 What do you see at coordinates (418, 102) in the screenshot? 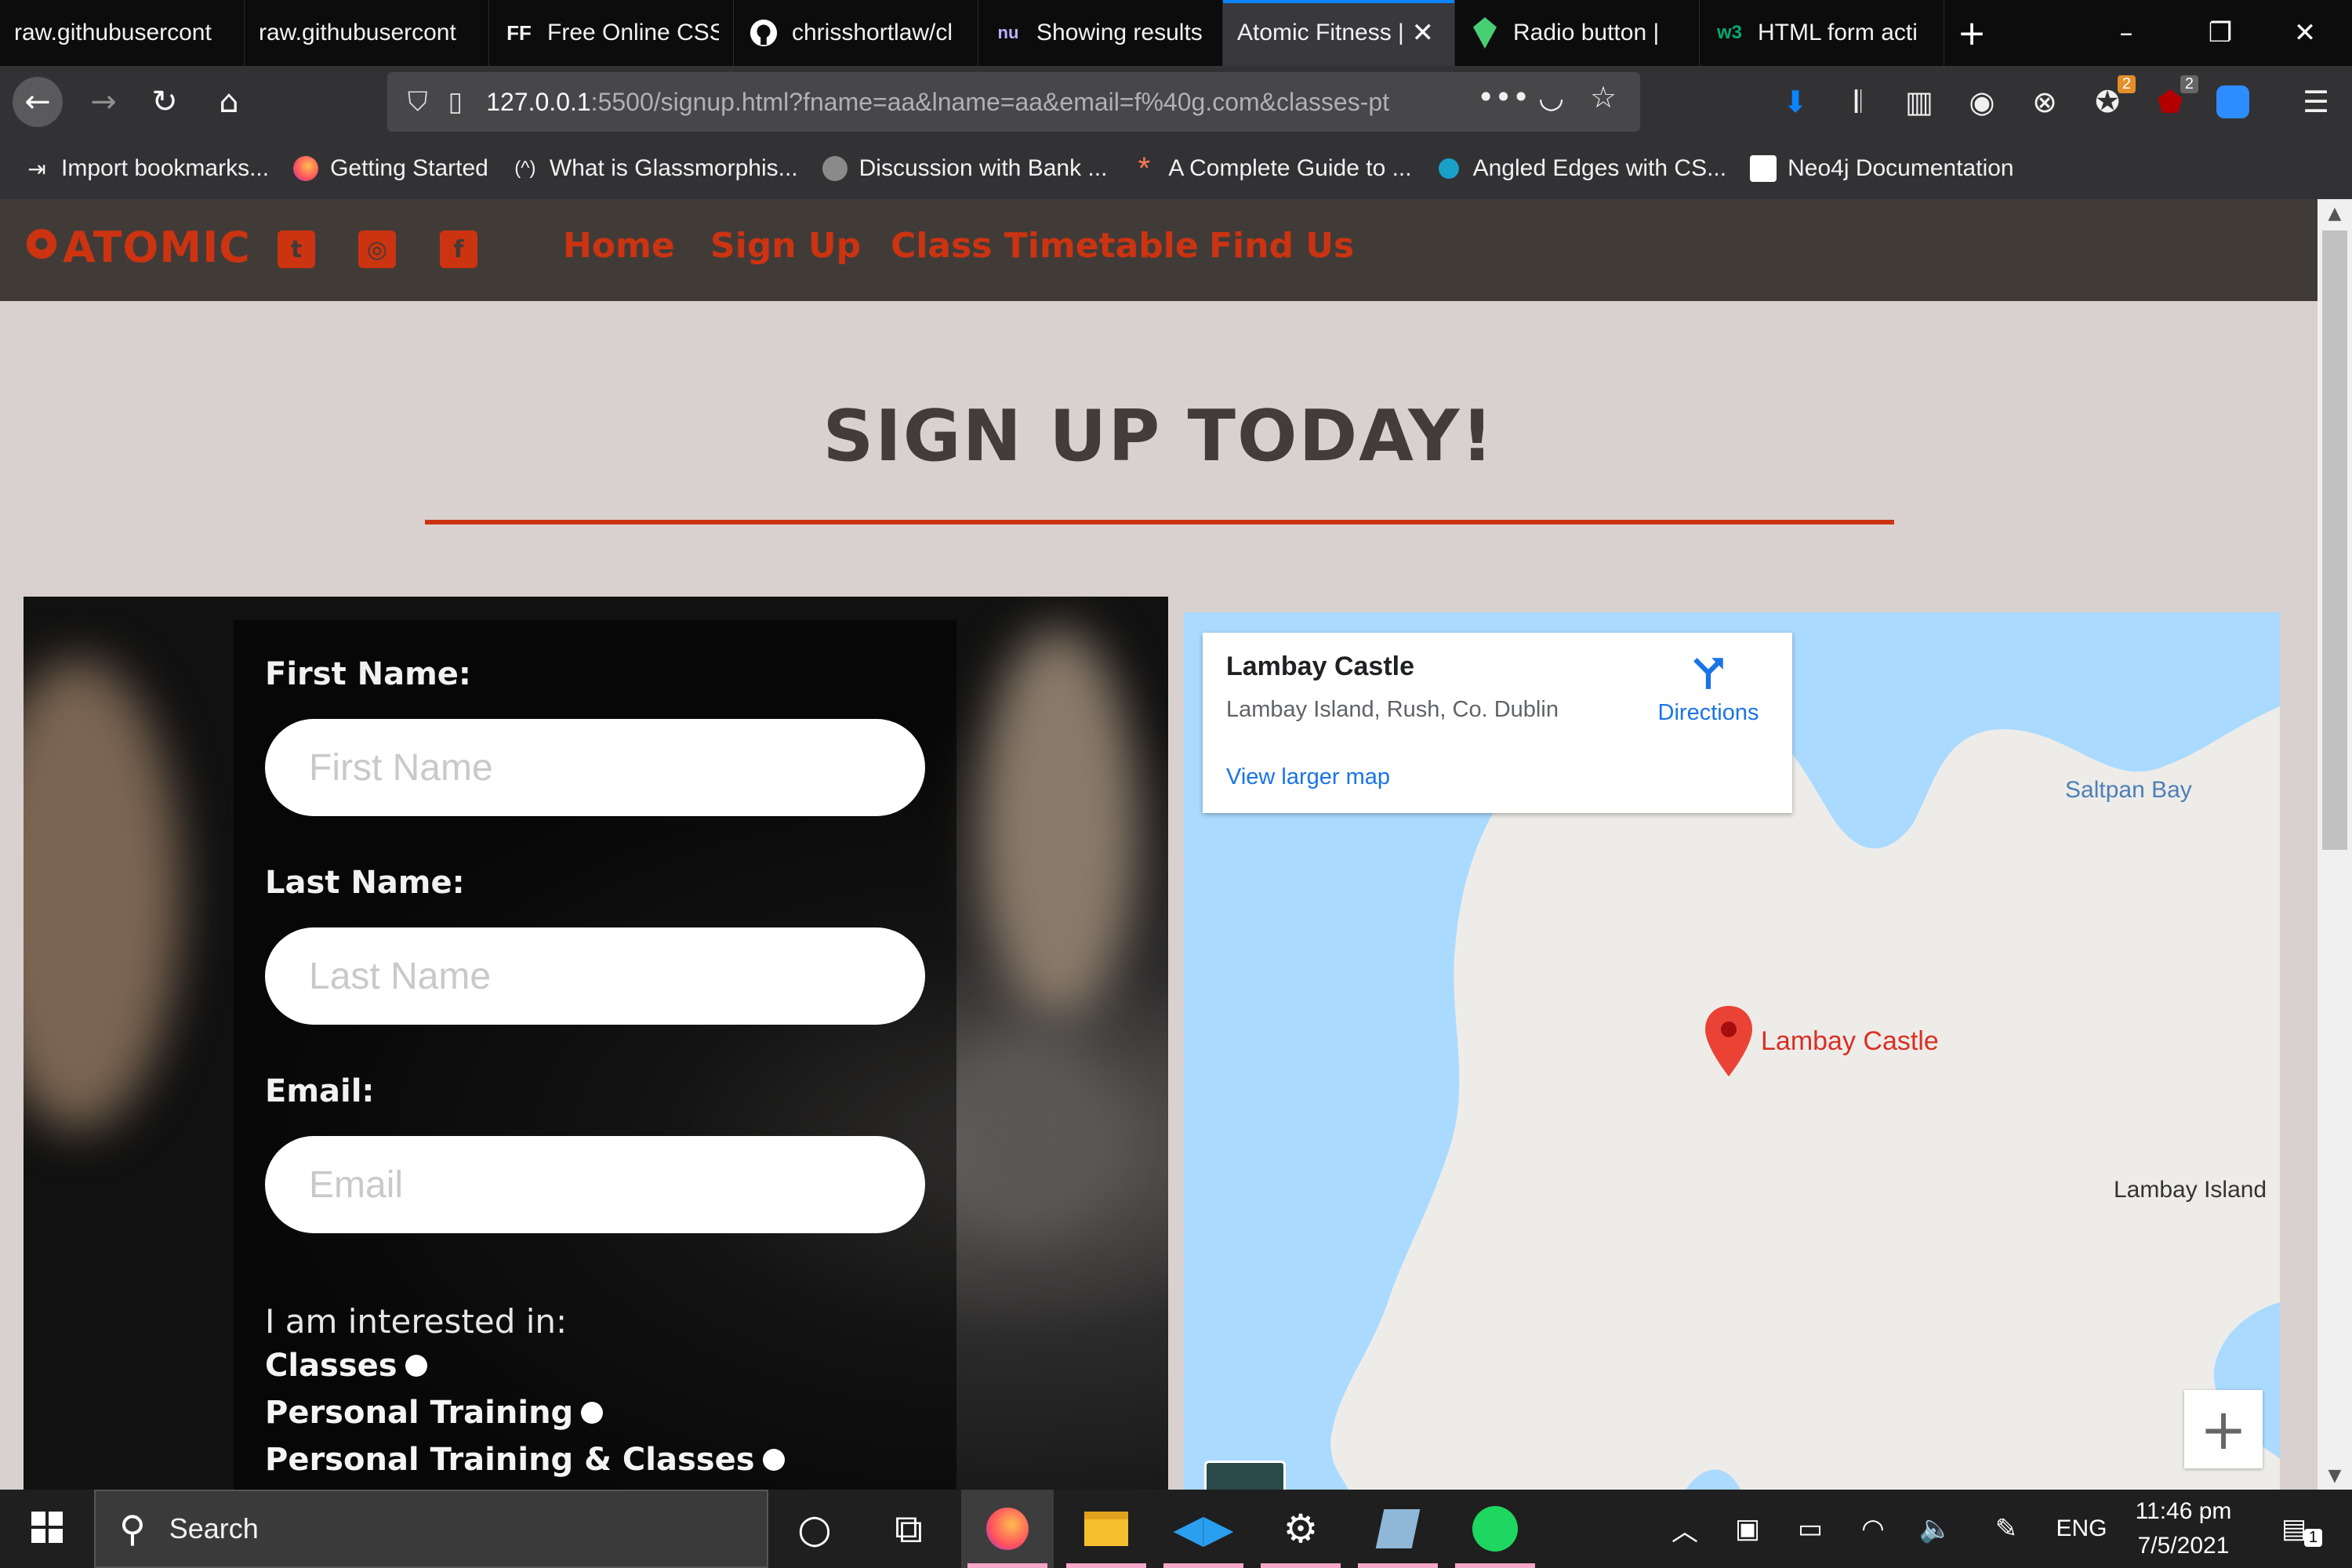
I see `shield-icon: ⛉` at bounding box center [418, 102].